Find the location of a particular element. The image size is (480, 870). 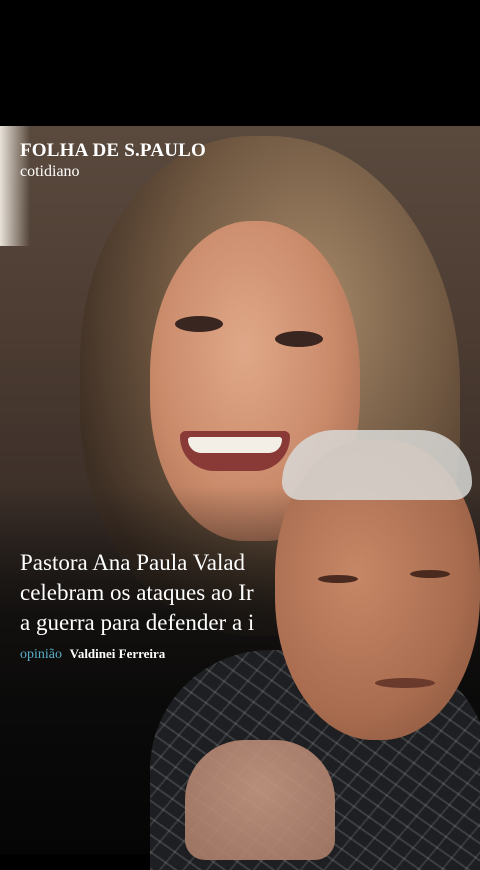

man-hand is located at coordinates (260, 800).